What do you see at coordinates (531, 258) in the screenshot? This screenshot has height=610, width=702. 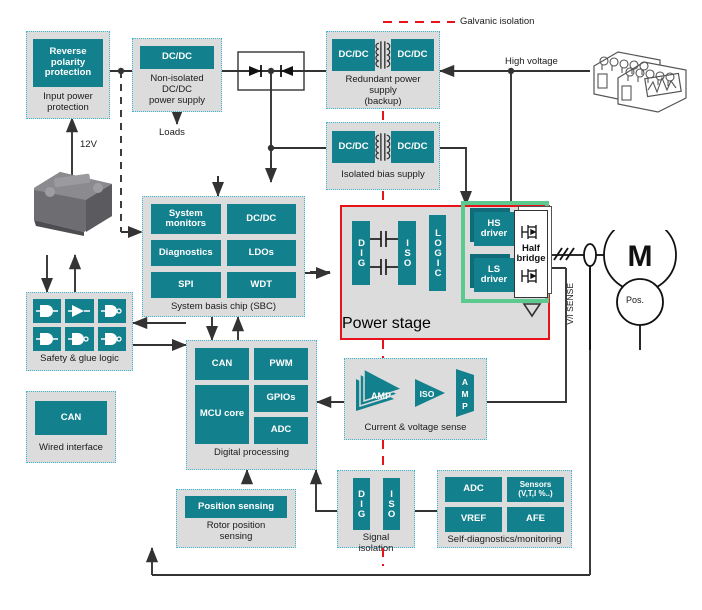 I see `hb-line2: bridge` at bounding box center [531, 258].